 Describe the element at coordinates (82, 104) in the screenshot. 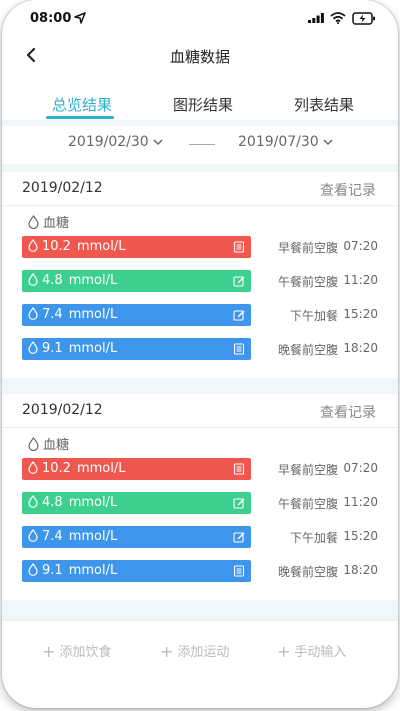

I see `tab-overview: 总览结果` at that location.